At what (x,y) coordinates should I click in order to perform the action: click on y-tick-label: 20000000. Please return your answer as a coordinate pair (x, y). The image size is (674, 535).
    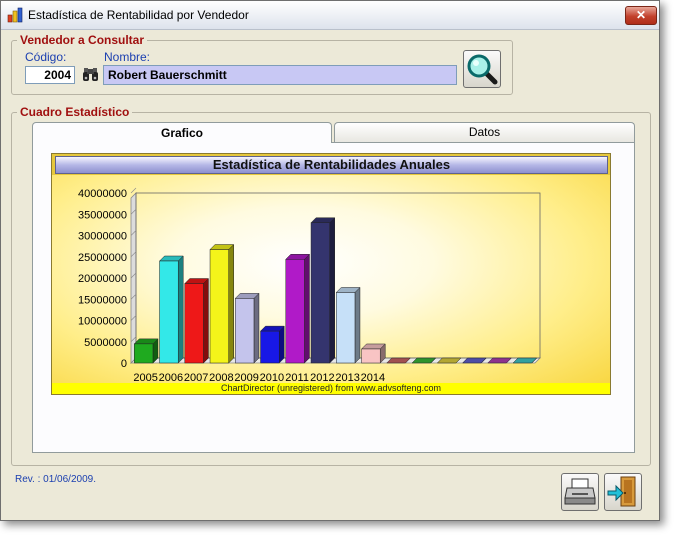
    Looking at the image, I should click on (102, 279).